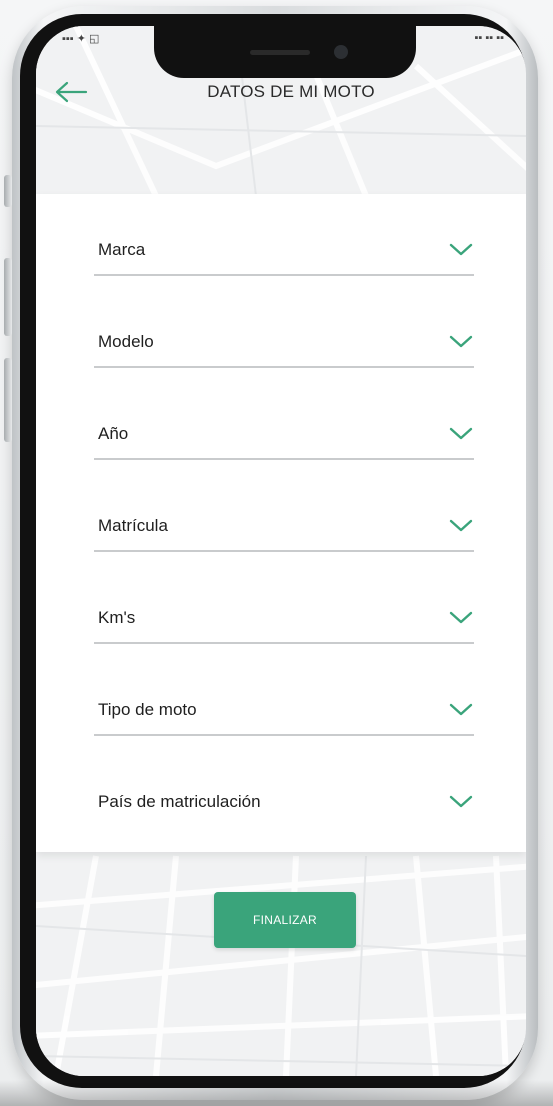 The image size is (553, 1106). I want to click on year-select: Año, so click(284, 424).